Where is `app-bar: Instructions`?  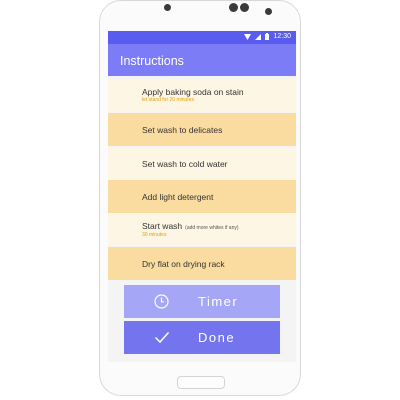
app-bar: Instructions is located at coordinates (202, 60).